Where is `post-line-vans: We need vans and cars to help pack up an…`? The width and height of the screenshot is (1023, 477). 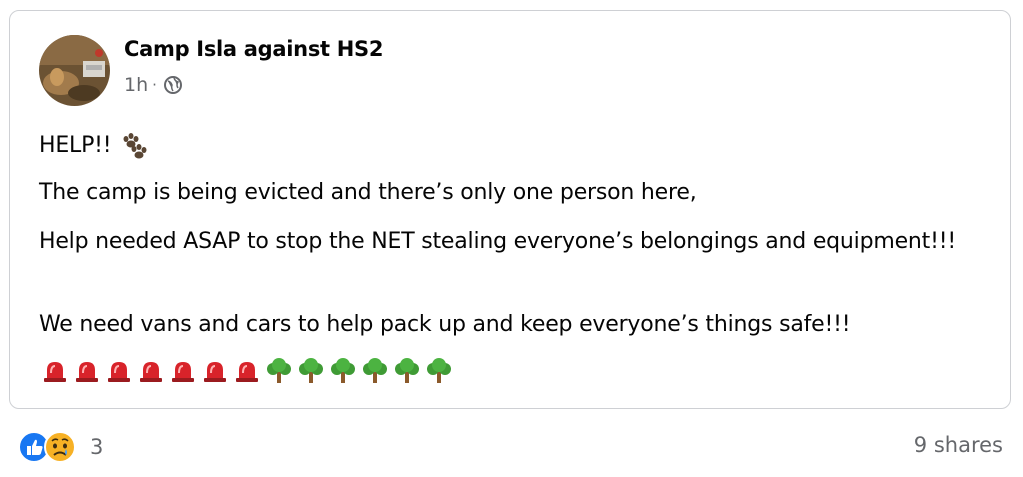 post-line-vans: We need vans and cars to help pack up an… is located at coordinates (445, 324).